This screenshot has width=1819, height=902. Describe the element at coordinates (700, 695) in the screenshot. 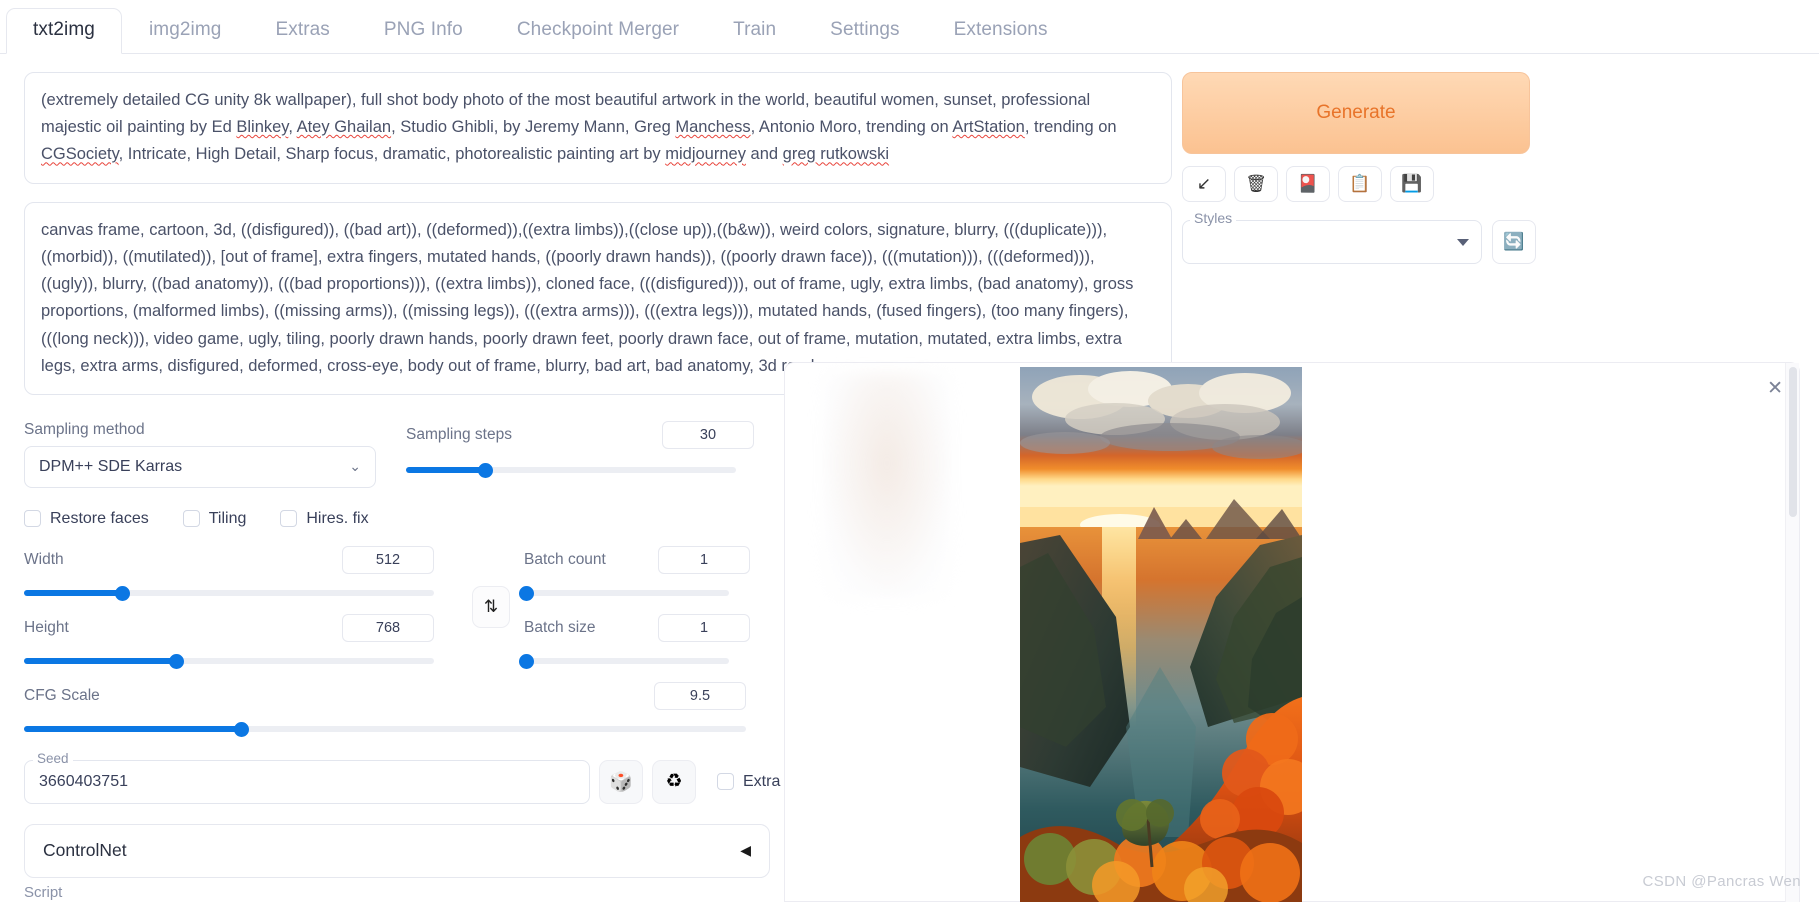

I see `cfg-scale-value: 9.5` at that location.